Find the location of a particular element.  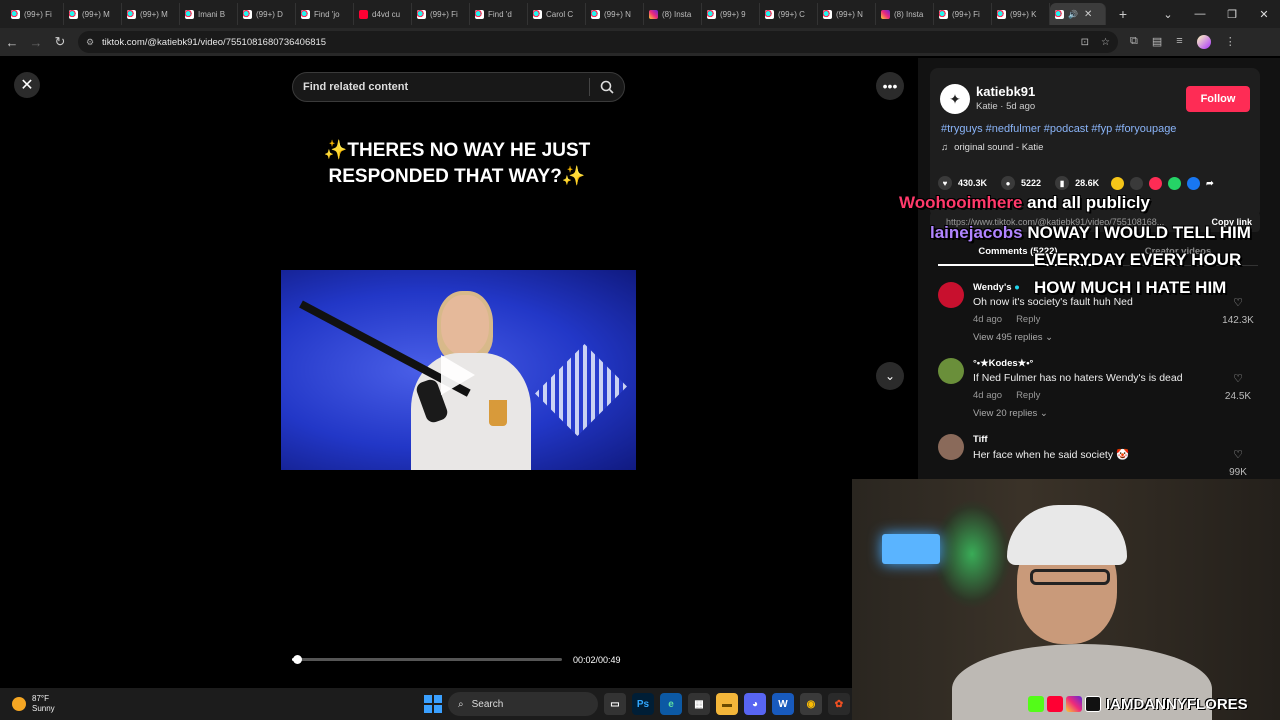

video-frame is located at coordinates (458, 370).